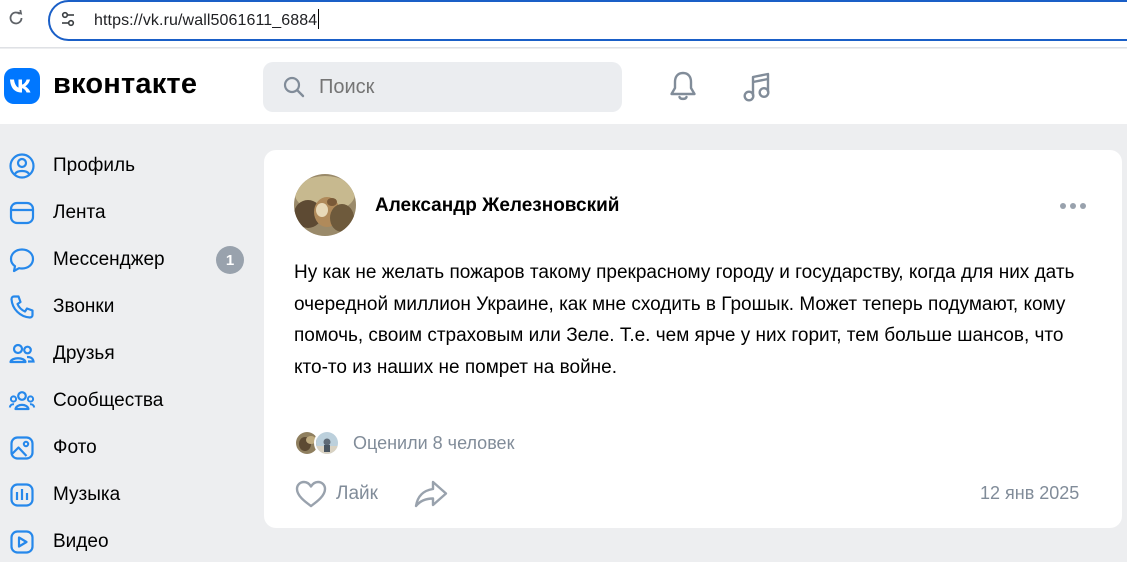  What do you see at coordinates (87, 494) in the screenshot?
I see `sidebar-item-label: Музыка` at bounding box center [87, 494].